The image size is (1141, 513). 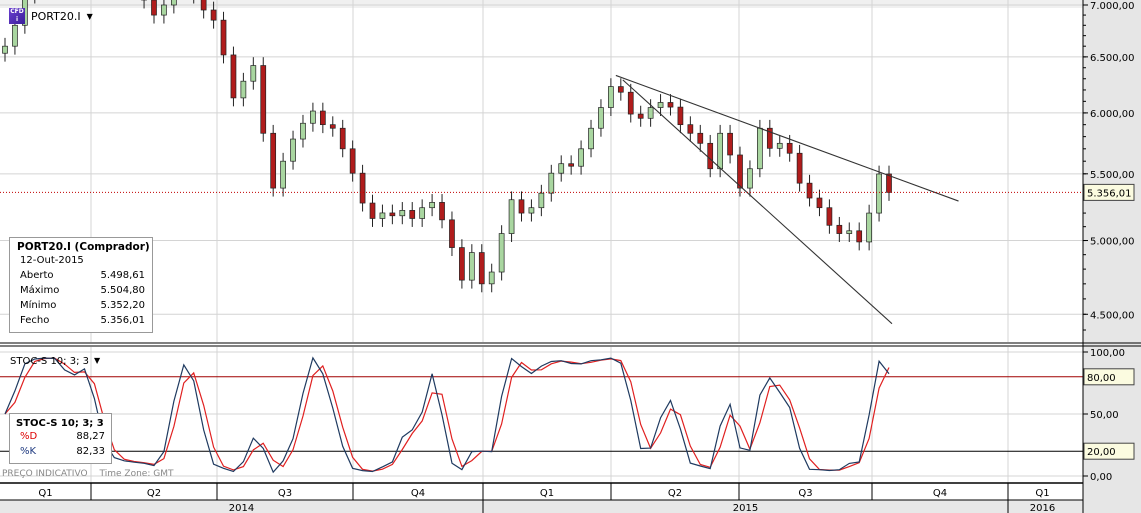 What do you see at coordinates (87, 474) in the screenshot?
I see `chart-footer: PREÇO INDICATIVO Time Zone: GMT` at bounding box center [87, 474].